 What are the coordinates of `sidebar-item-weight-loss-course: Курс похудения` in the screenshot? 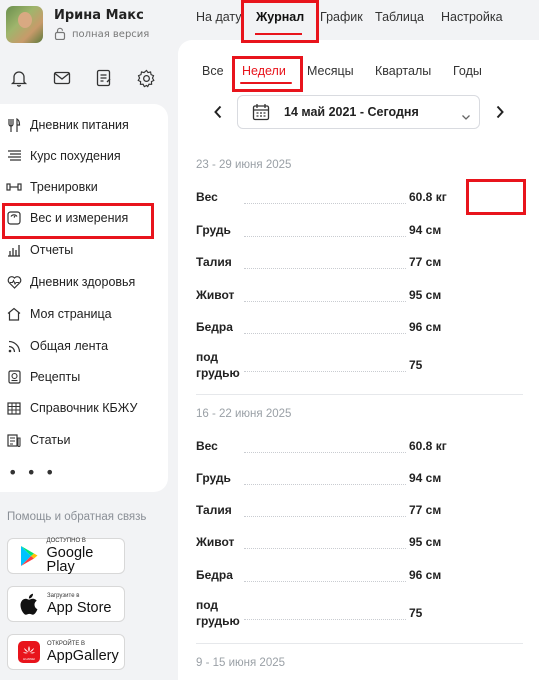 It's located at (63, 156).